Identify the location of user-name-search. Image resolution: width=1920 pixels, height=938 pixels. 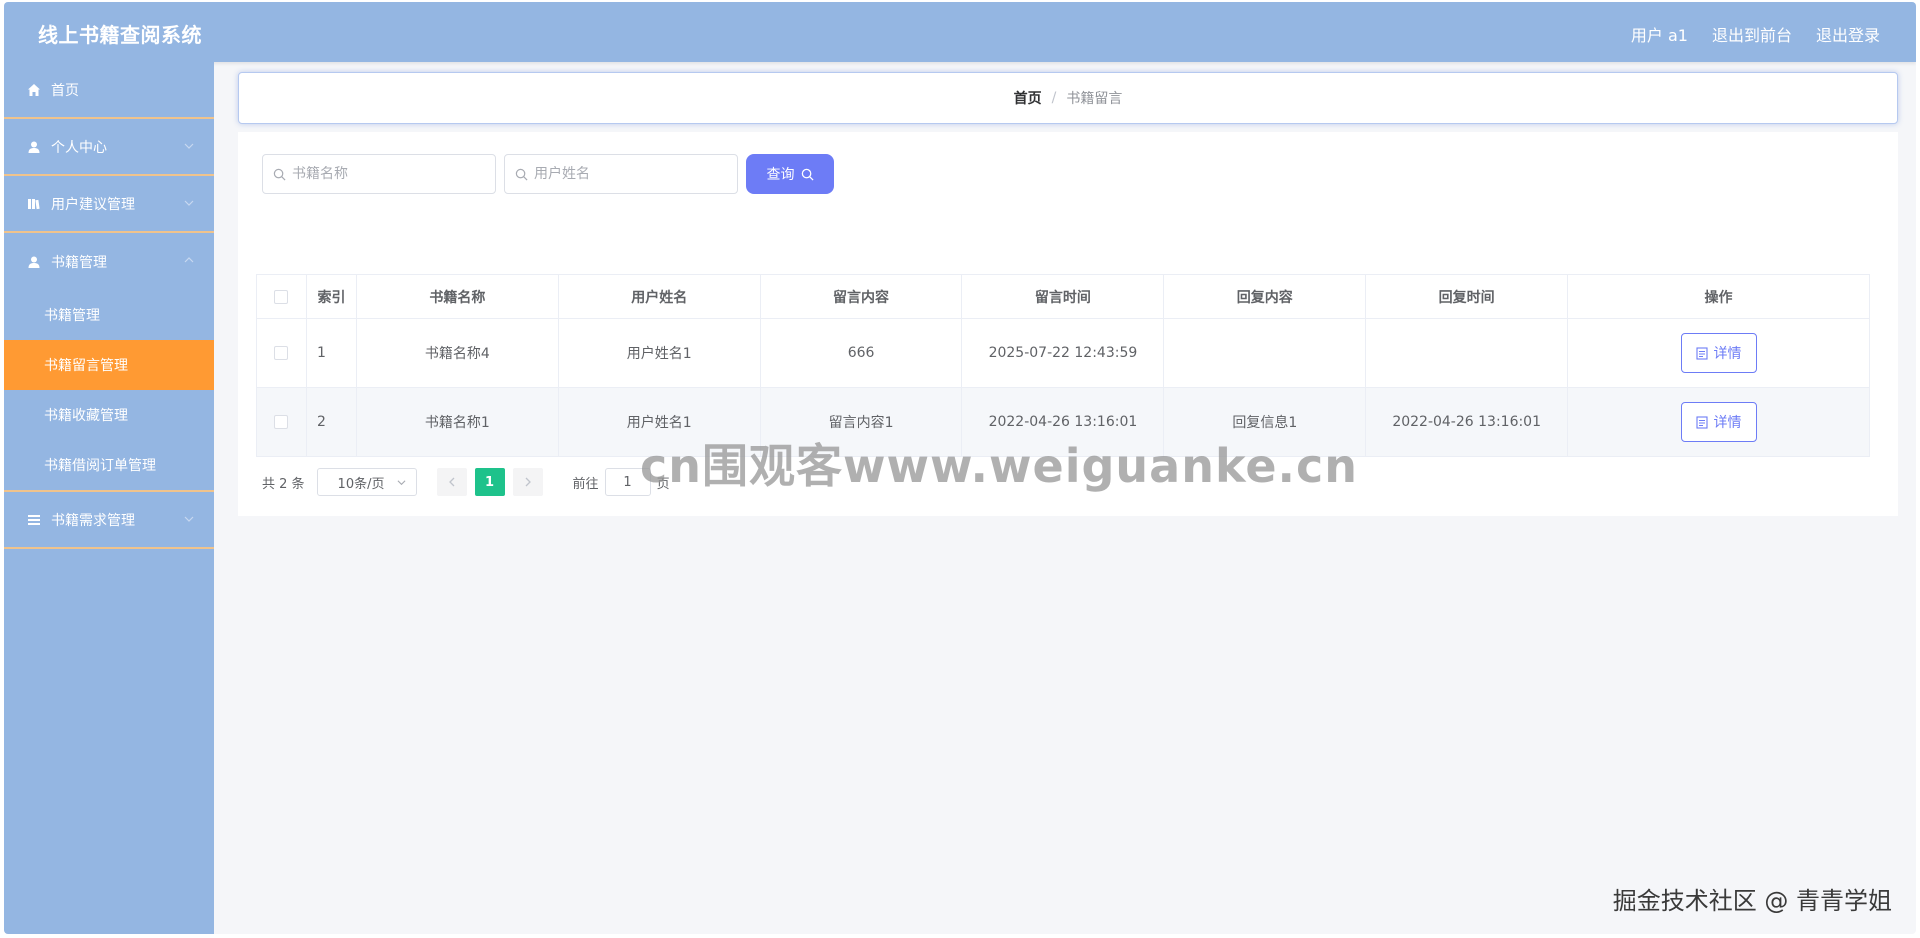
(621, 174).